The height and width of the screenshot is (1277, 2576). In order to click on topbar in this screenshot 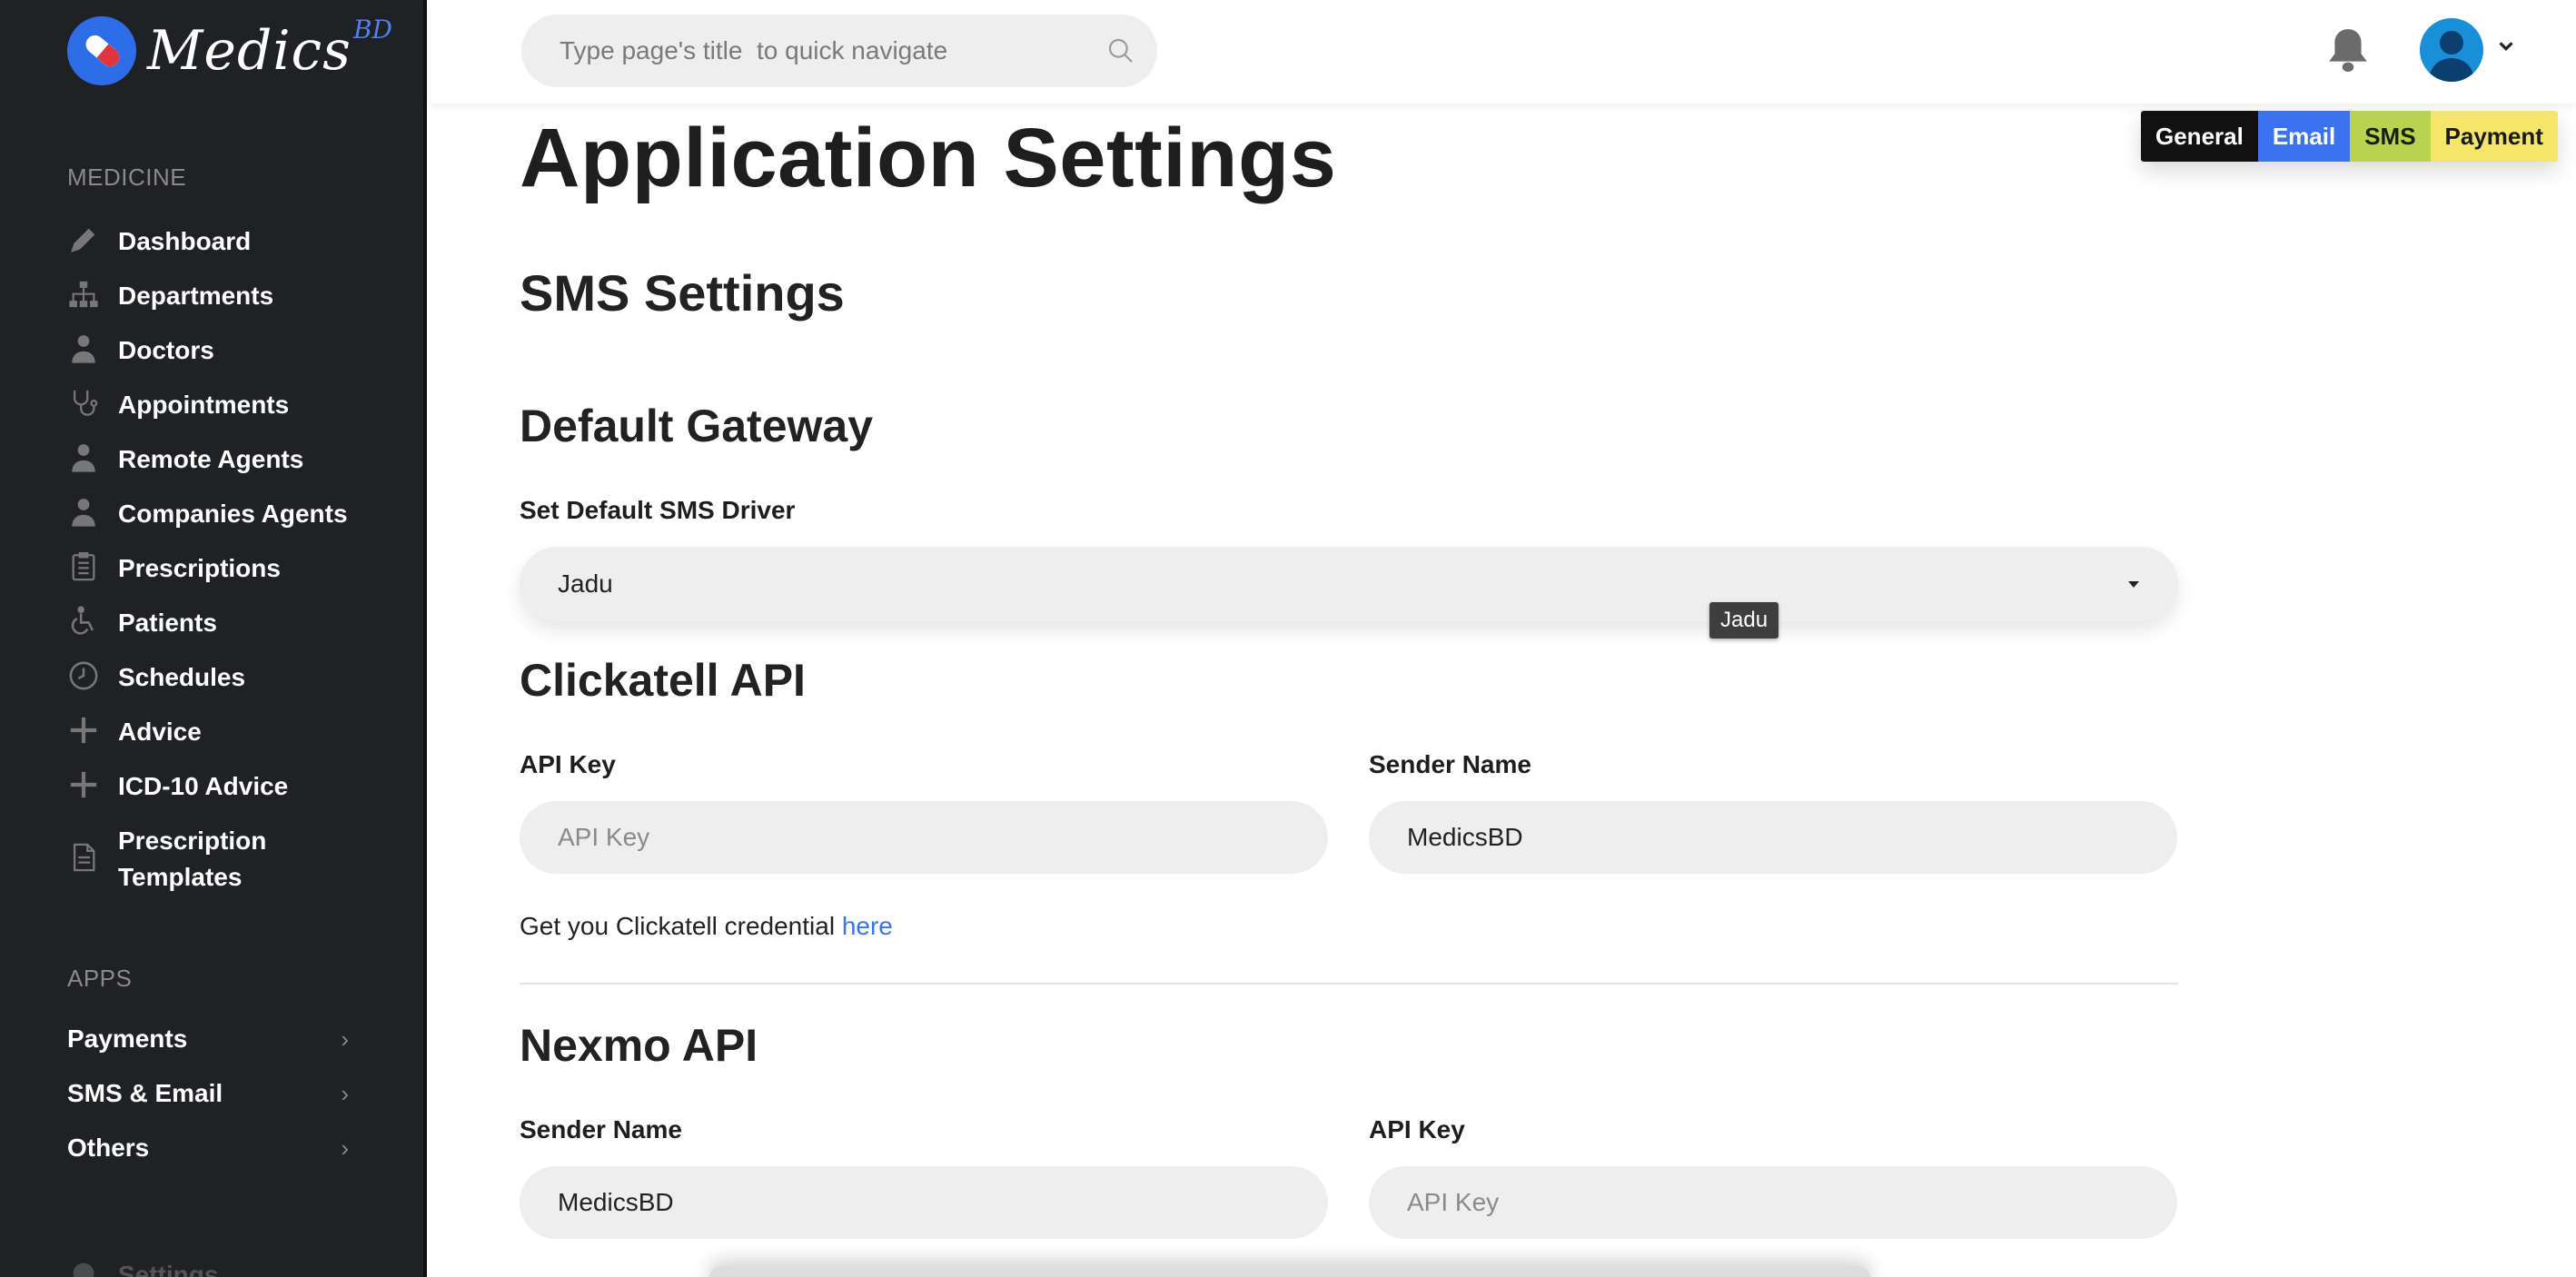, I will do `click(1503, 52)`.